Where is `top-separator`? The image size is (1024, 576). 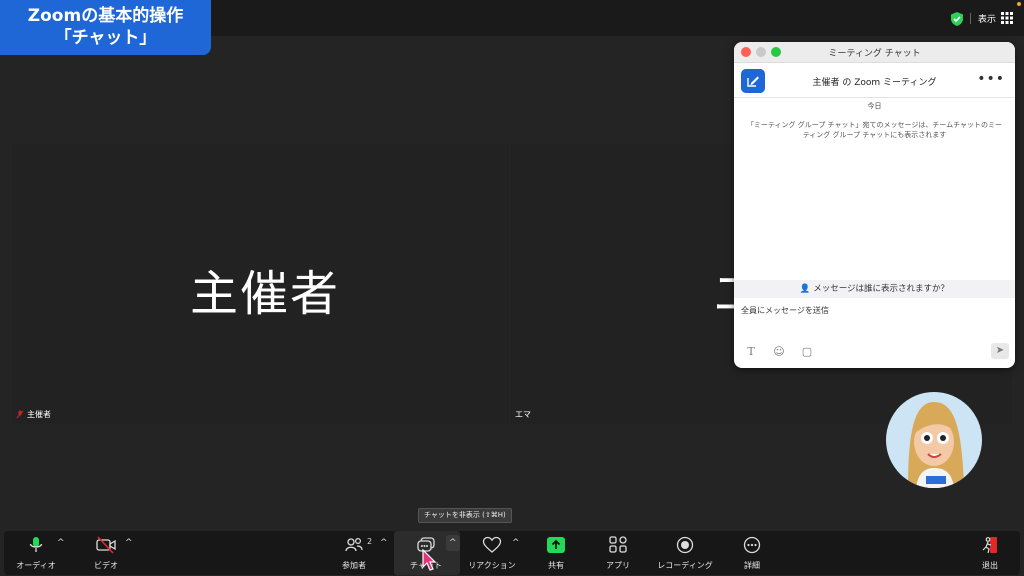
top-separator is located at coordinates (970, 18).